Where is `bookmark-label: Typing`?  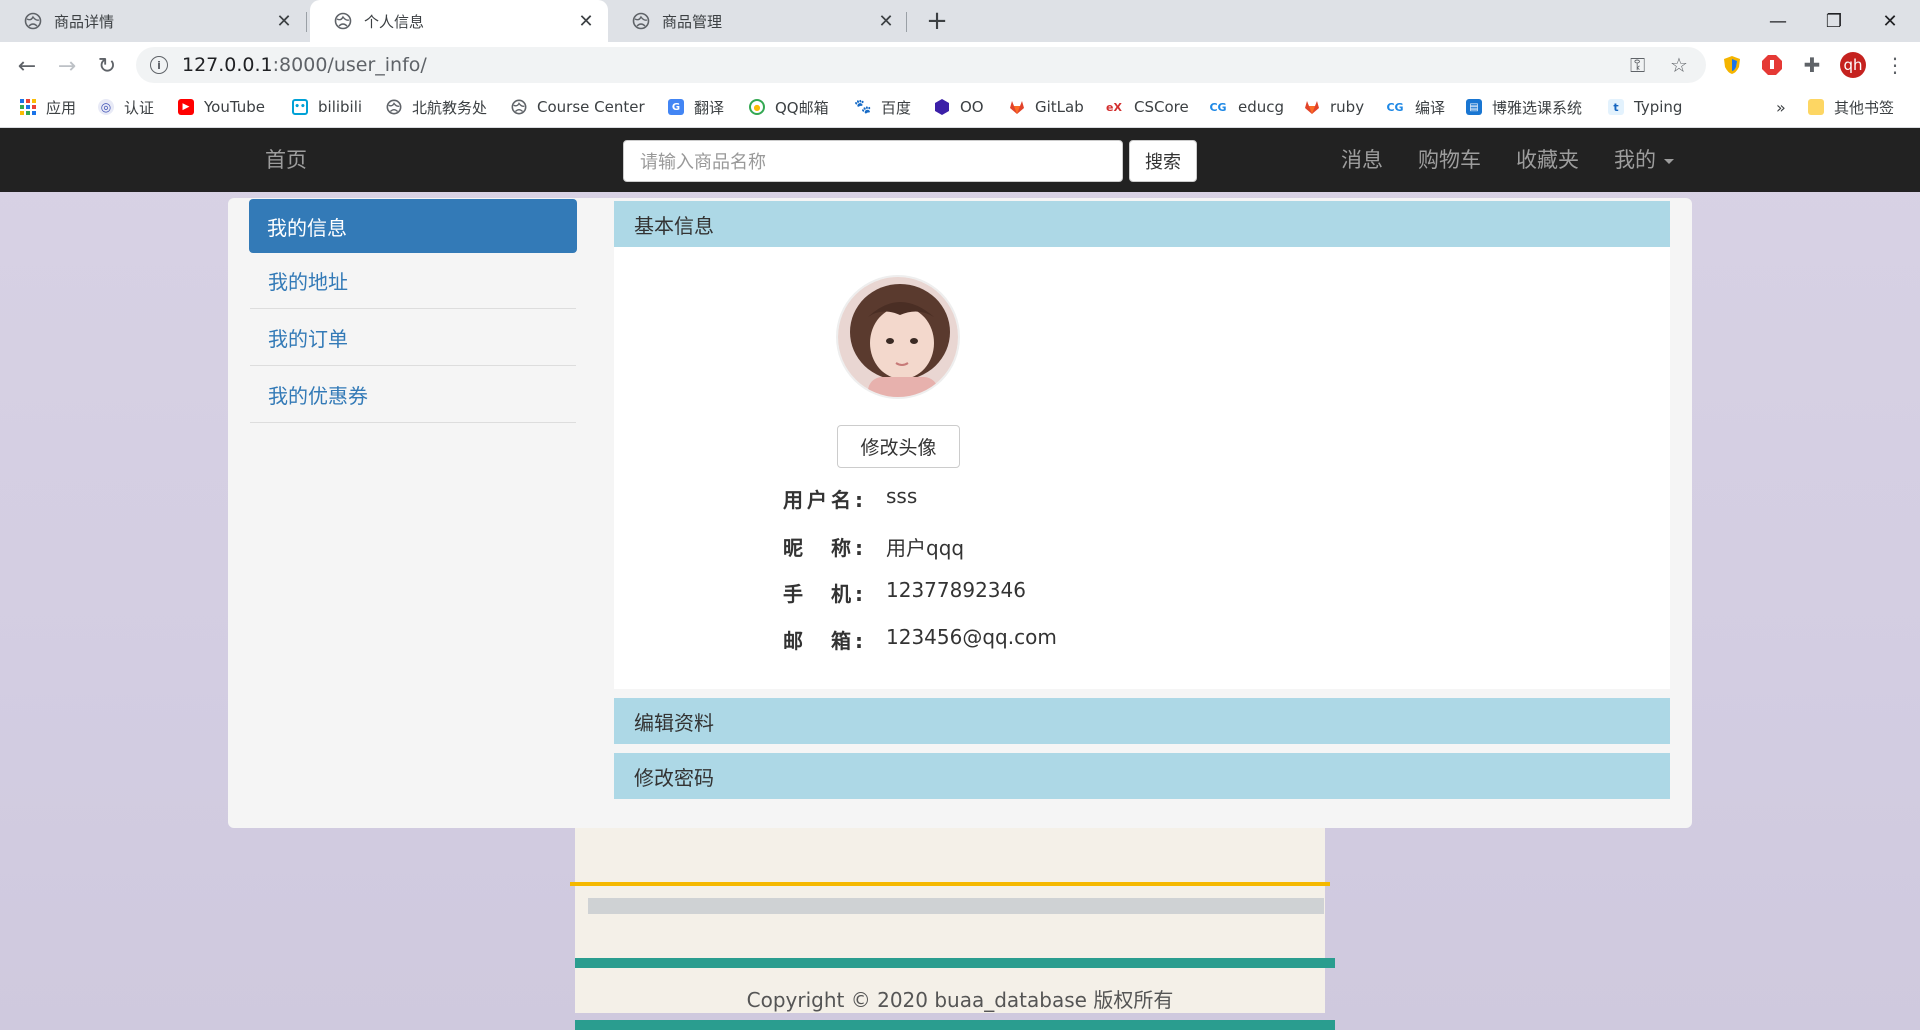 bookmark-label: Typing is located at coordinates (1658, 107).